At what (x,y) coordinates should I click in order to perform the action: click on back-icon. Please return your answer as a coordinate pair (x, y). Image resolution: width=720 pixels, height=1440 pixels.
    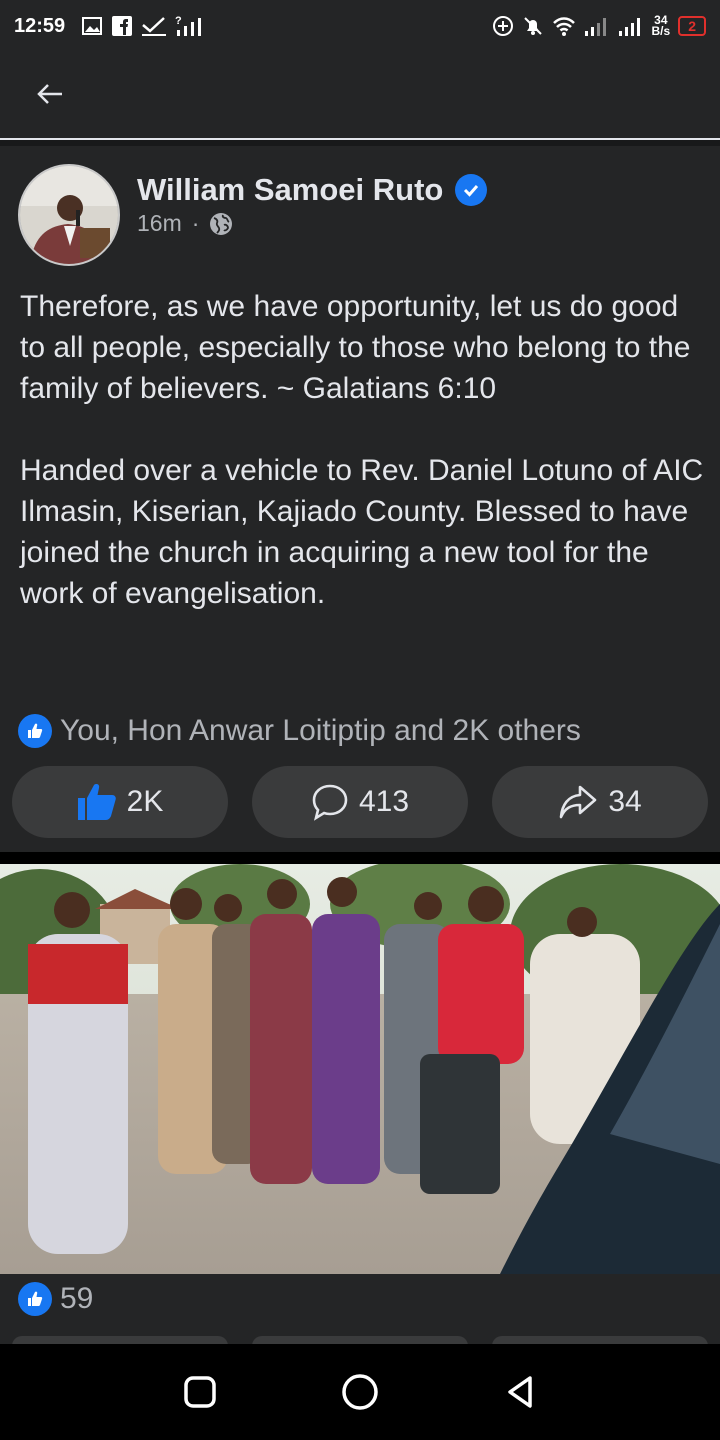
    Looking at the image, I should click on (520, 1392).